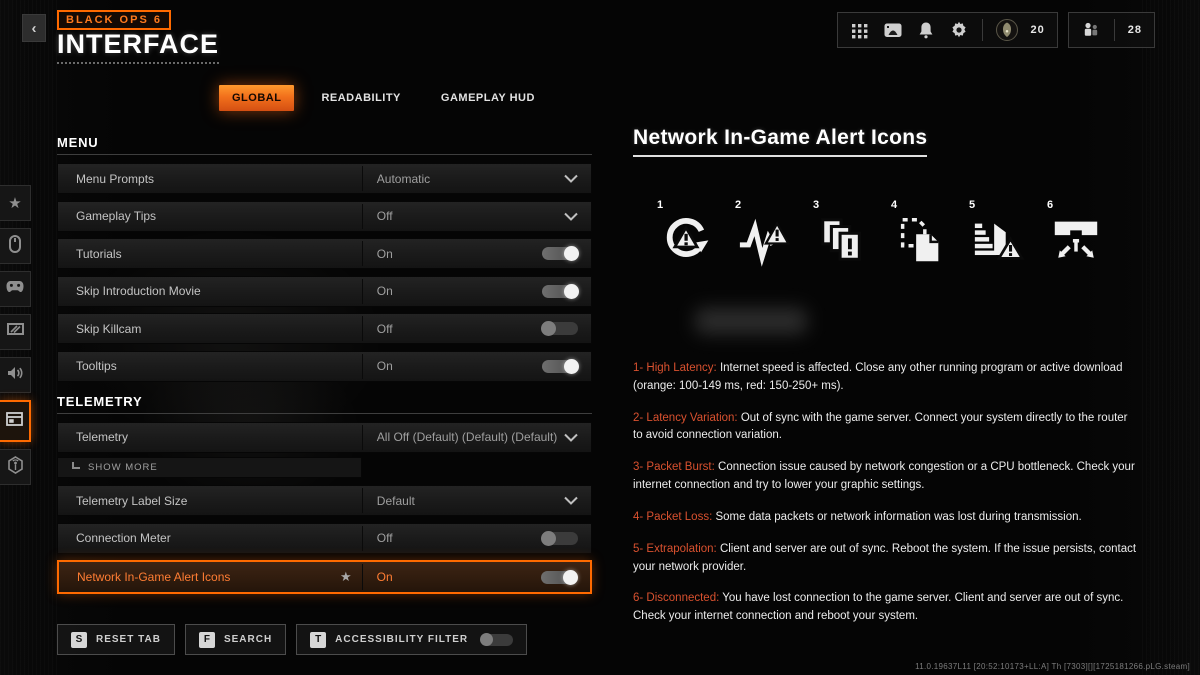  I want to click on setting-row-connection-meter: Connection Meter Off, so click(324, 538).